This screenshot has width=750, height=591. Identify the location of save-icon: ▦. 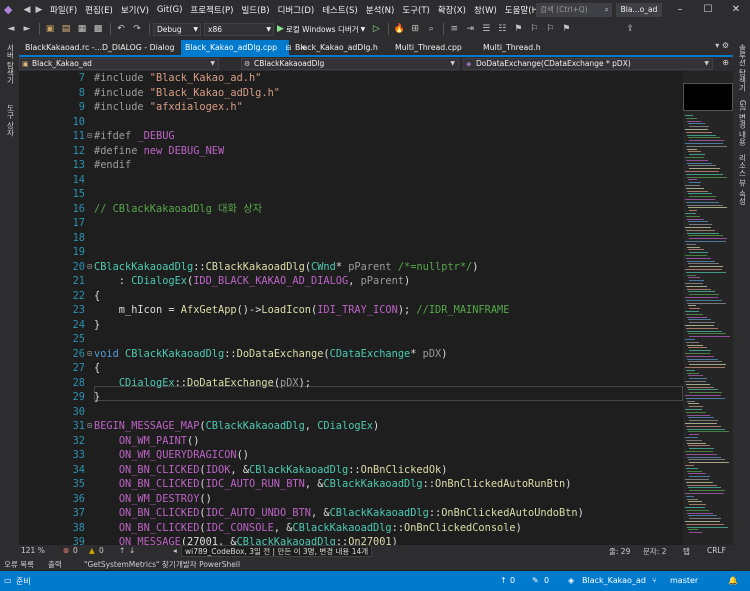
(82, 29).